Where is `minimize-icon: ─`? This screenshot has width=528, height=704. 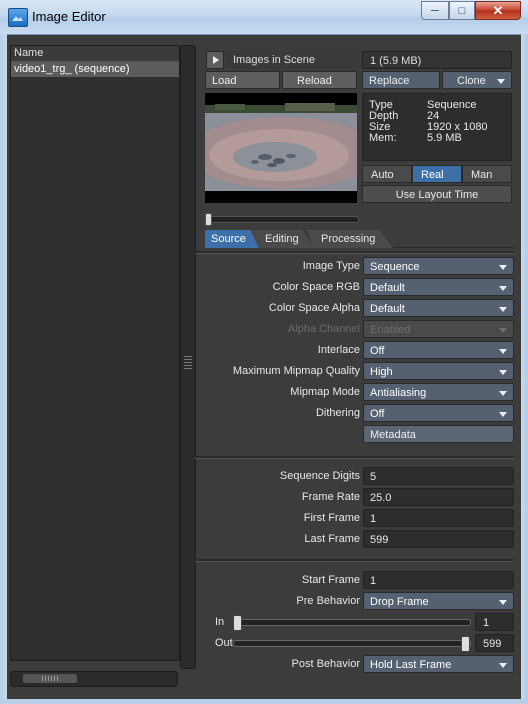 minimize-icon: ─ is located at coordinates (435, 11).